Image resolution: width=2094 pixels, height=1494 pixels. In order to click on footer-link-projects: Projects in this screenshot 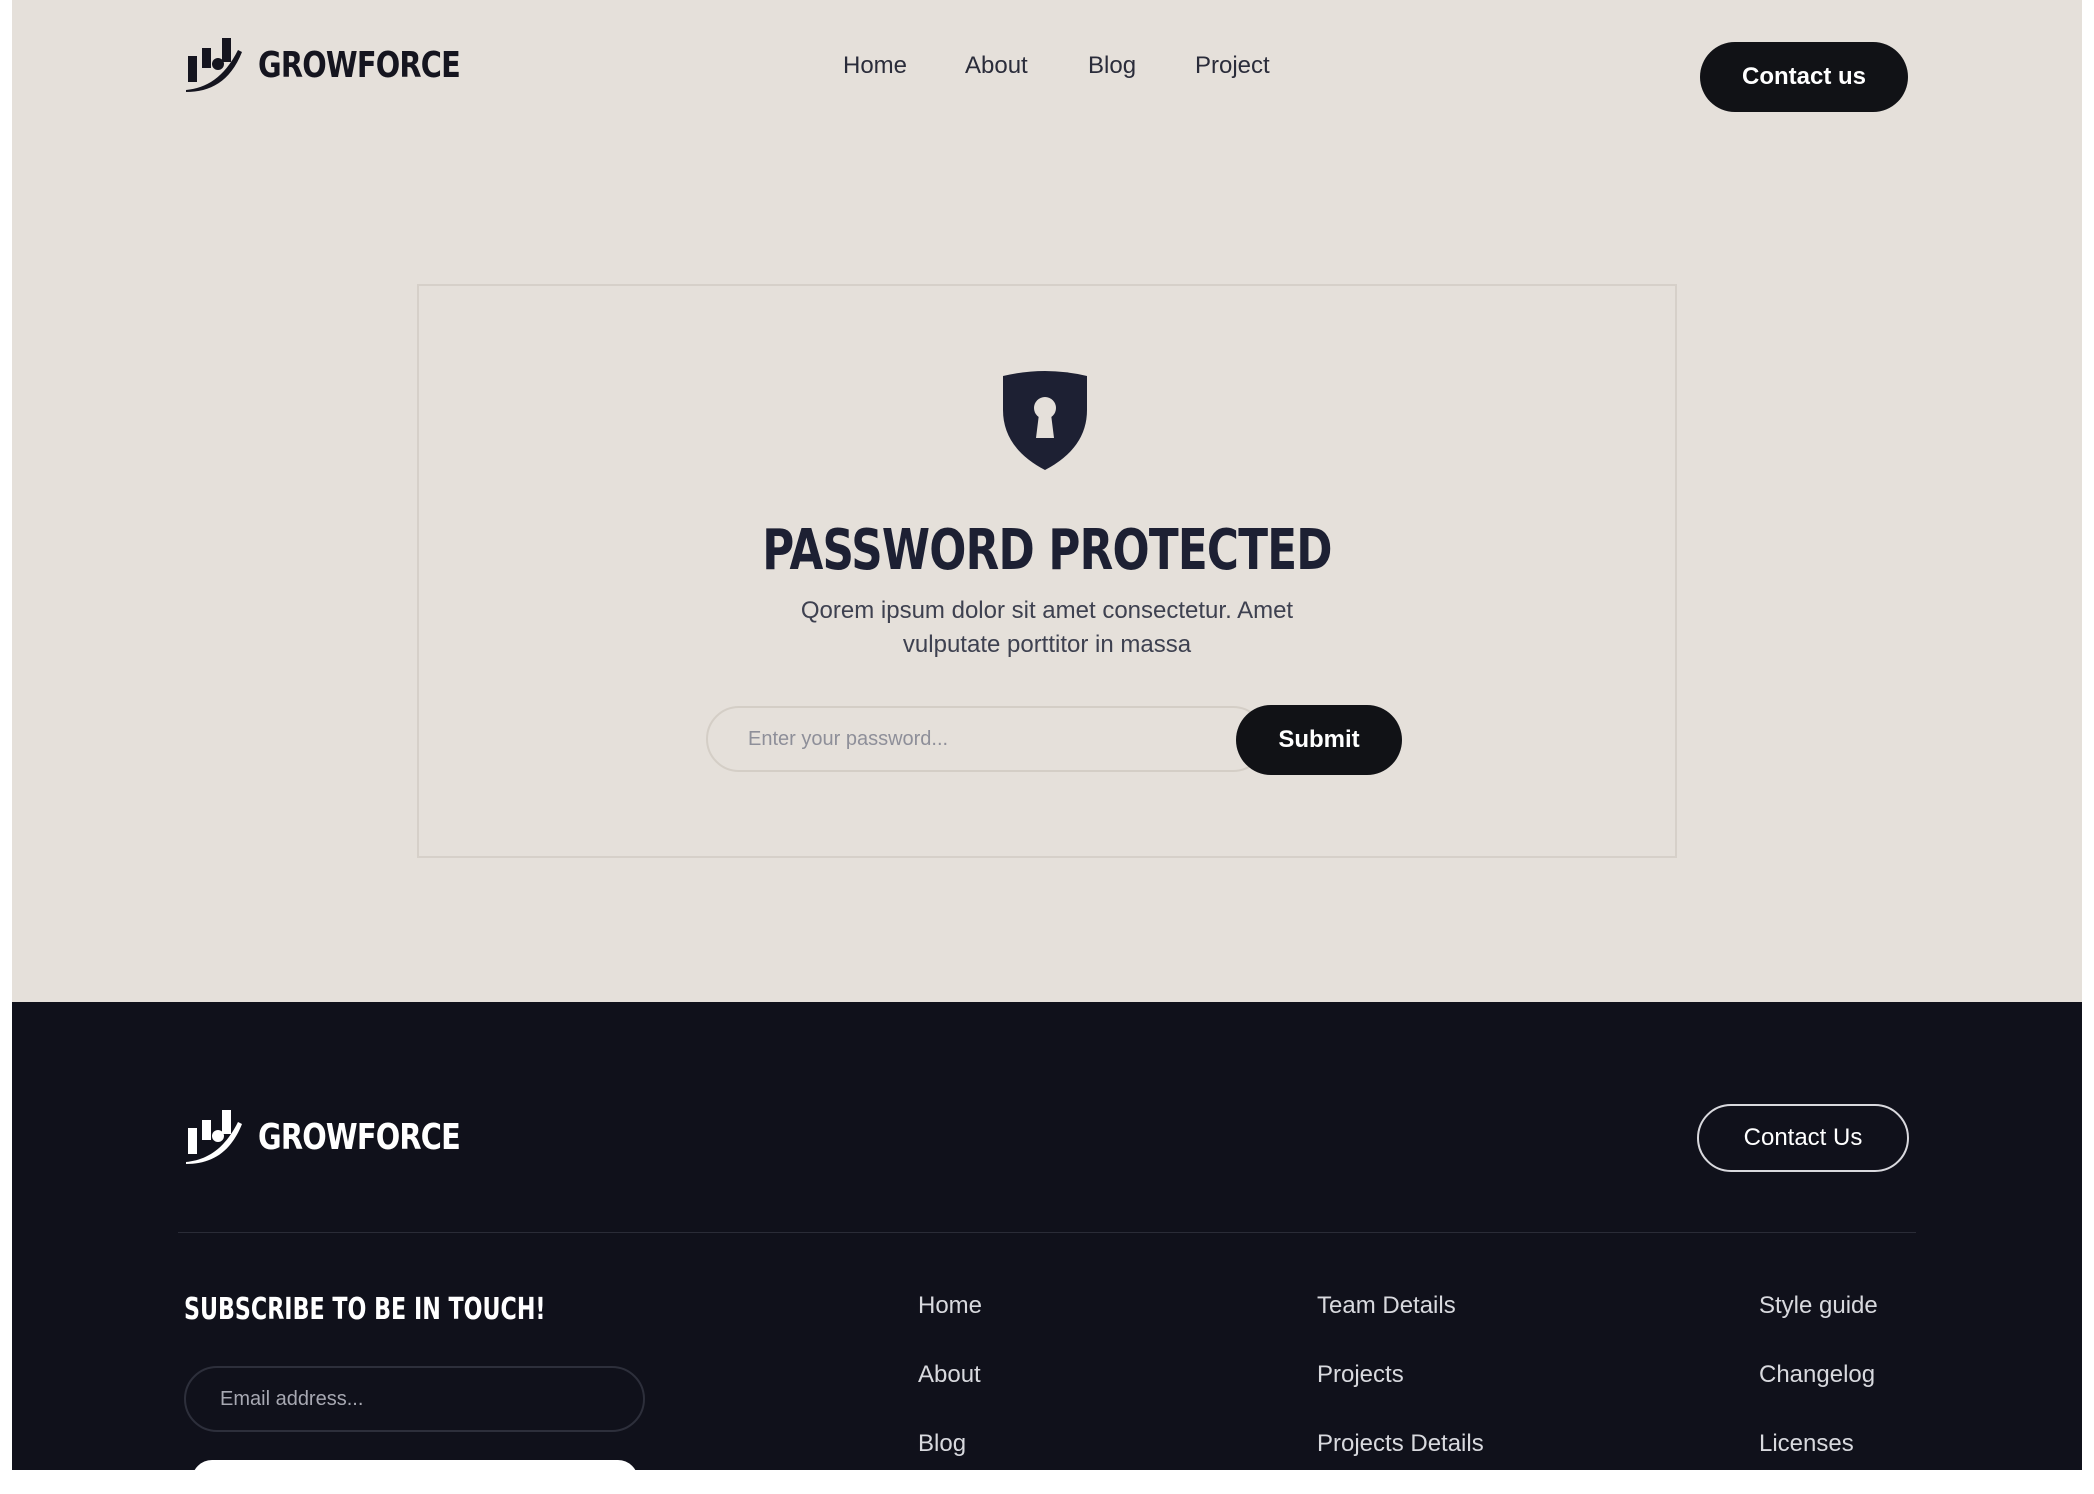, I will do `click(1360, 1375)`.